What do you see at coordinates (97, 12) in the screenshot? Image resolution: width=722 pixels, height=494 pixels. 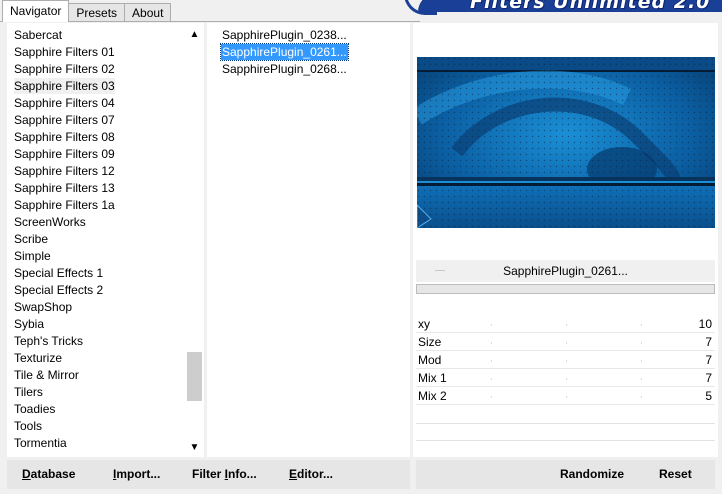 I see `tab-presets: Presets` at bounding box center [97, 12].